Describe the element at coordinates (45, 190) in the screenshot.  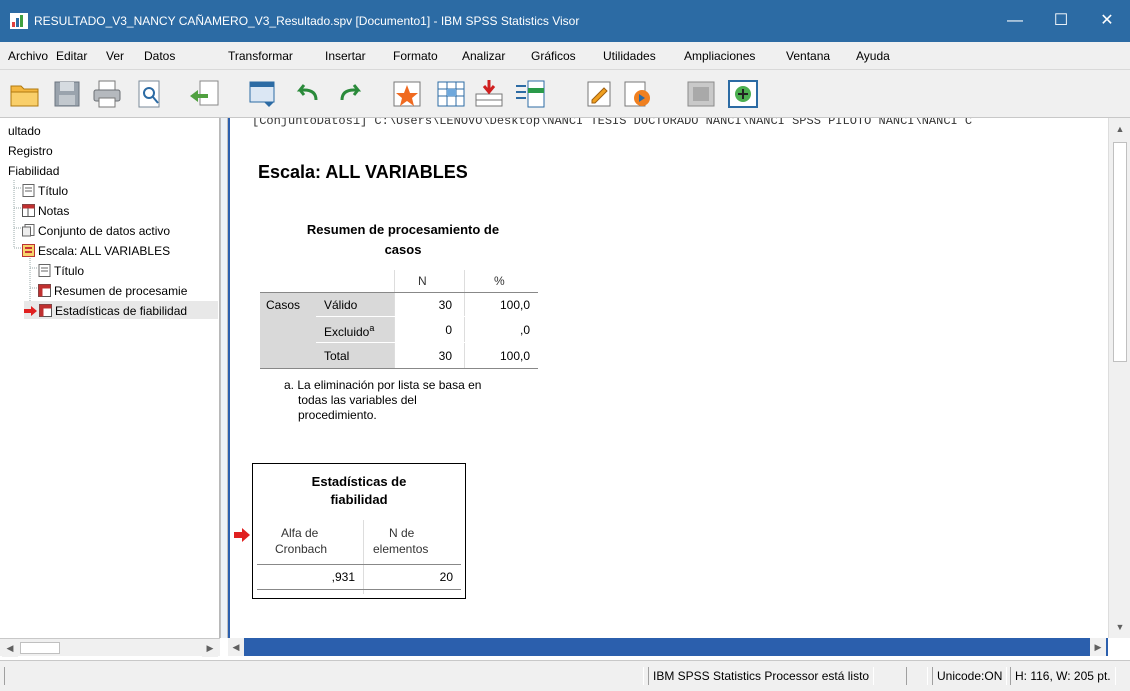
I see `tree-item-titulo: Título` at that location.